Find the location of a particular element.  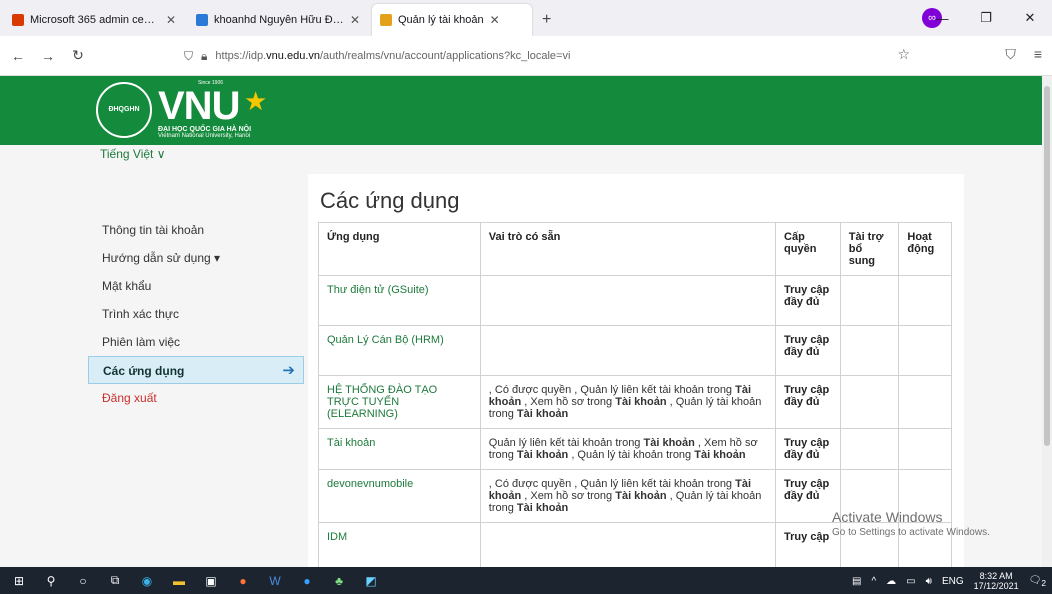

app-name: devonevnumobile is located at coordinates (399, 496).